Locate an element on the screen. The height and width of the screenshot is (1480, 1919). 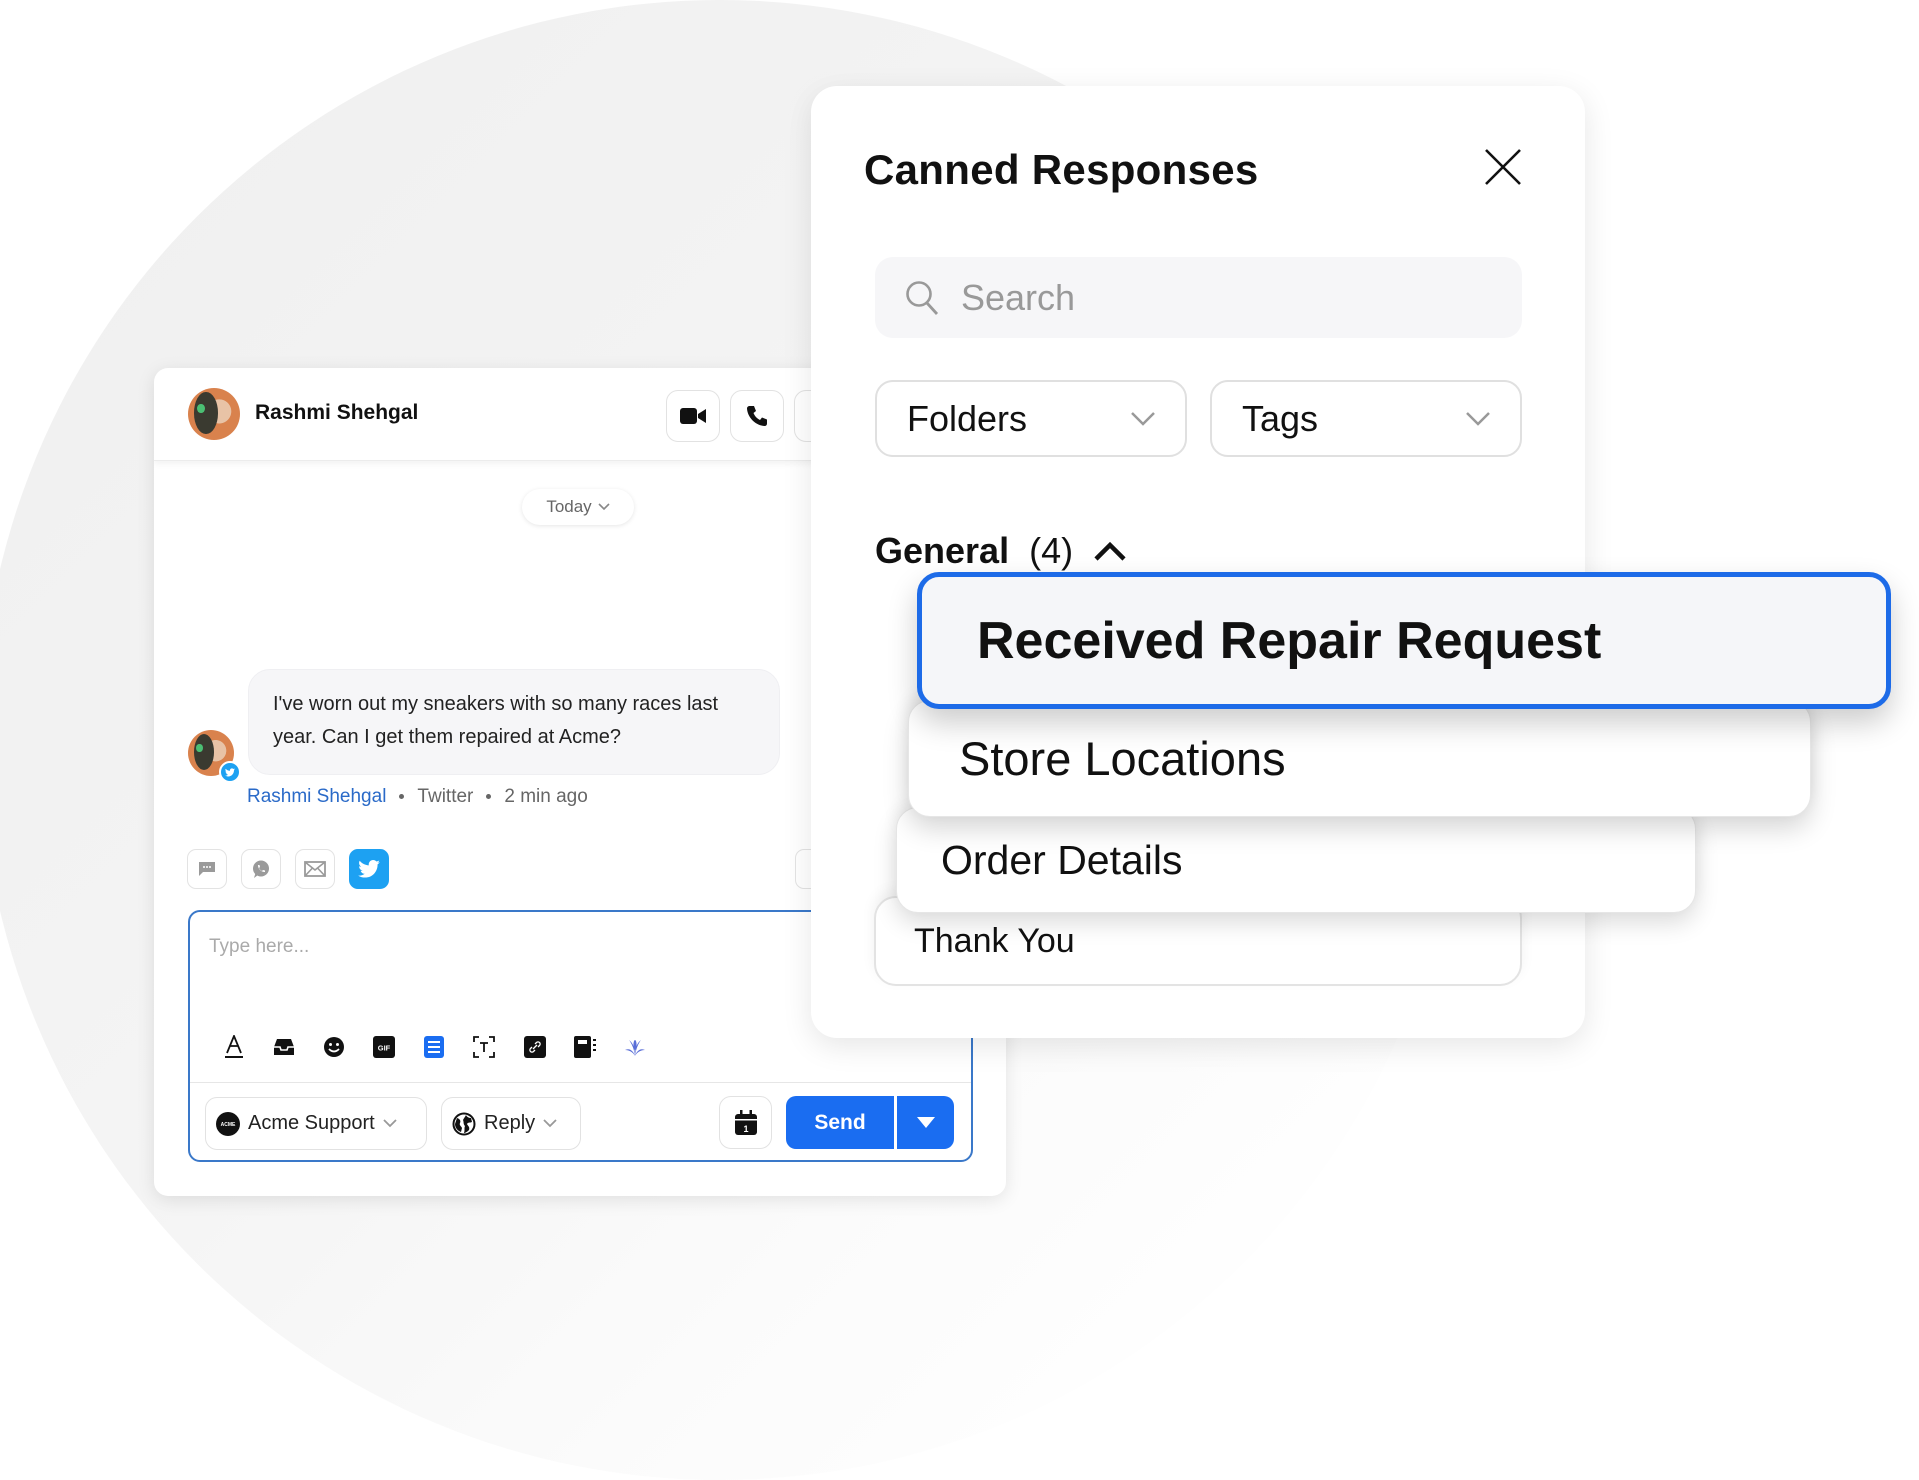
ai-assist-icon is located at coordinates (635, 1048).